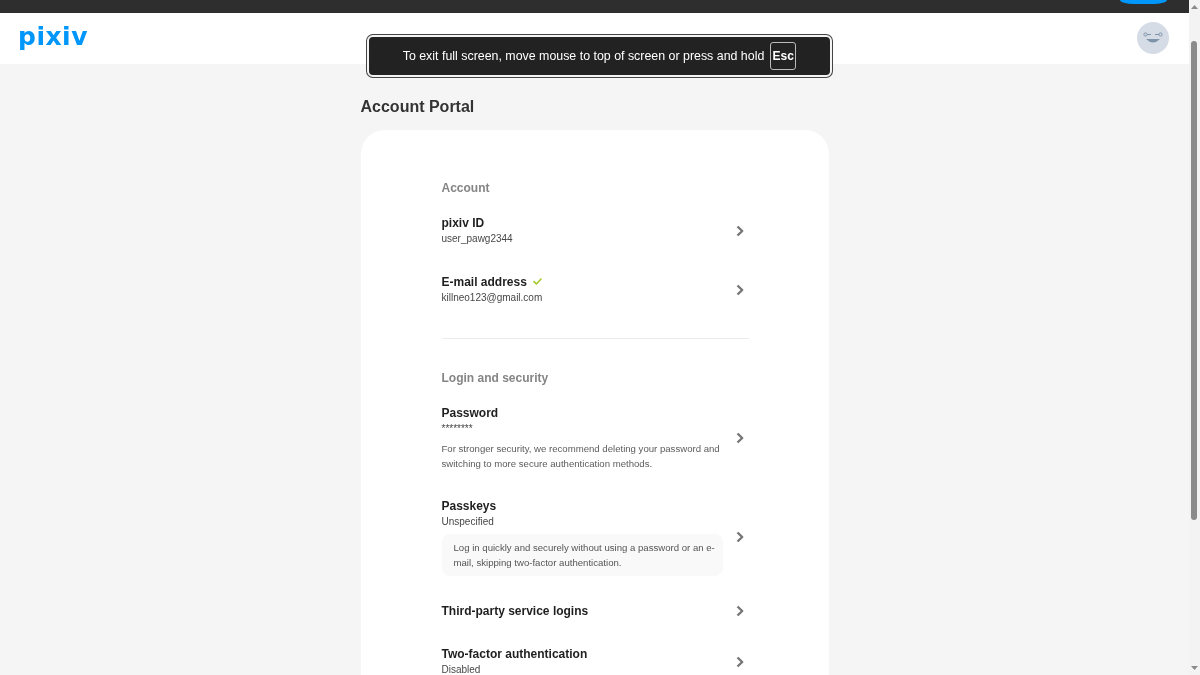 The width and height of the screenshot is (1200, 675). I want to click on setting-title: Two-factor authentication, so click(514, 654).